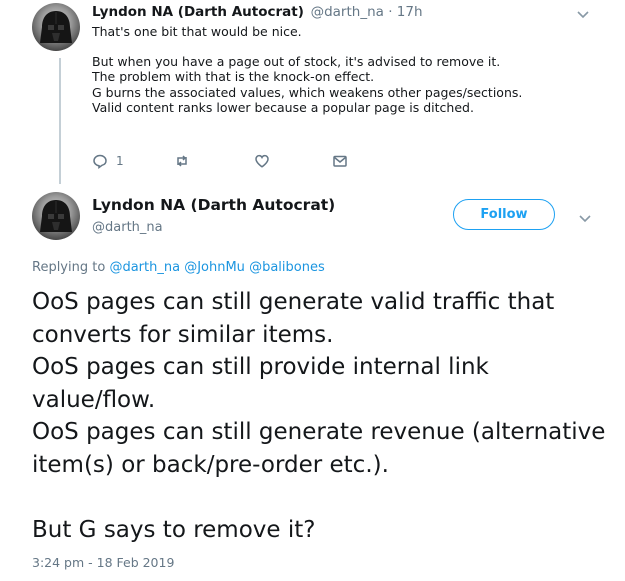 The height and width of the screenshot is (581, 625). I want to click on replying-to: Replying to @darth_na @JohnMu @balibones, so click(178, 267).